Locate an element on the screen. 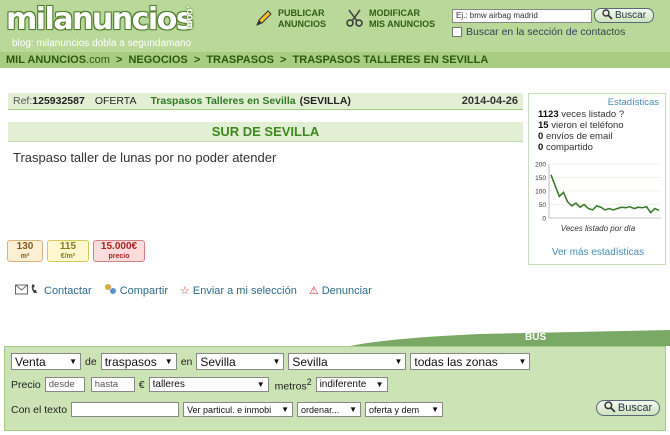 The width and height of the screenshot is (670, 435). contact-button: Contactar is located at coordinates (53, 290).